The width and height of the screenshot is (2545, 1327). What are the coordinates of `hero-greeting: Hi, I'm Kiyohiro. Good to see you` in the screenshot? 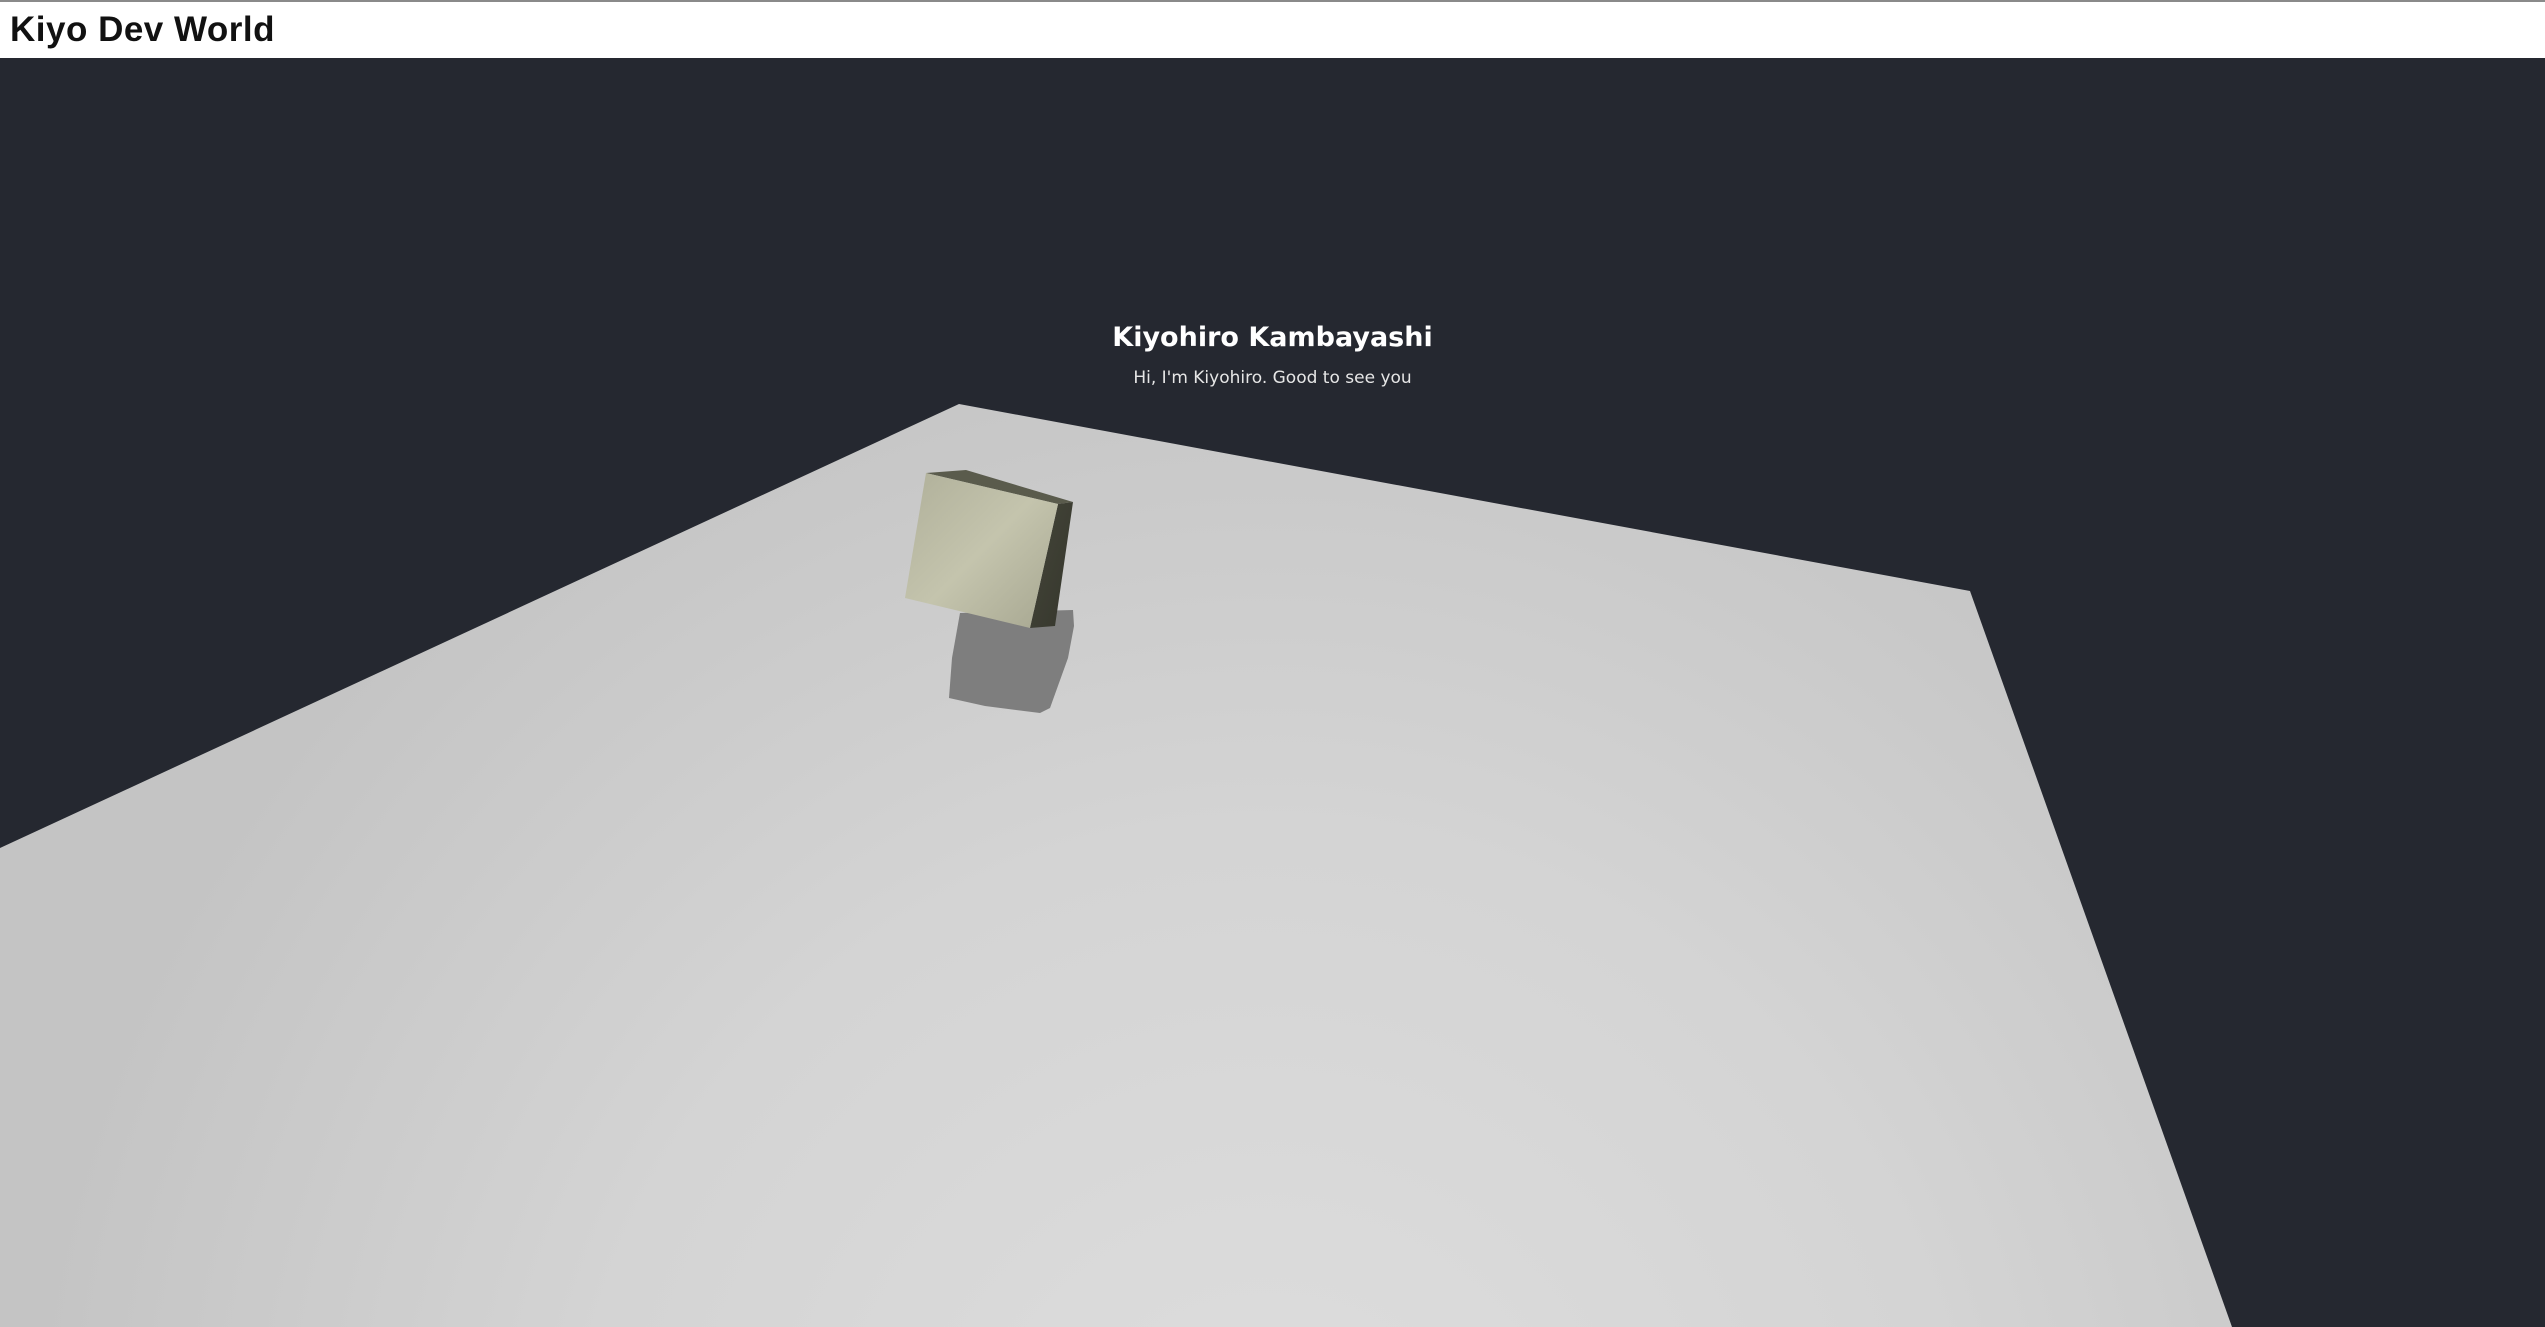 It's located at (1272, 378).